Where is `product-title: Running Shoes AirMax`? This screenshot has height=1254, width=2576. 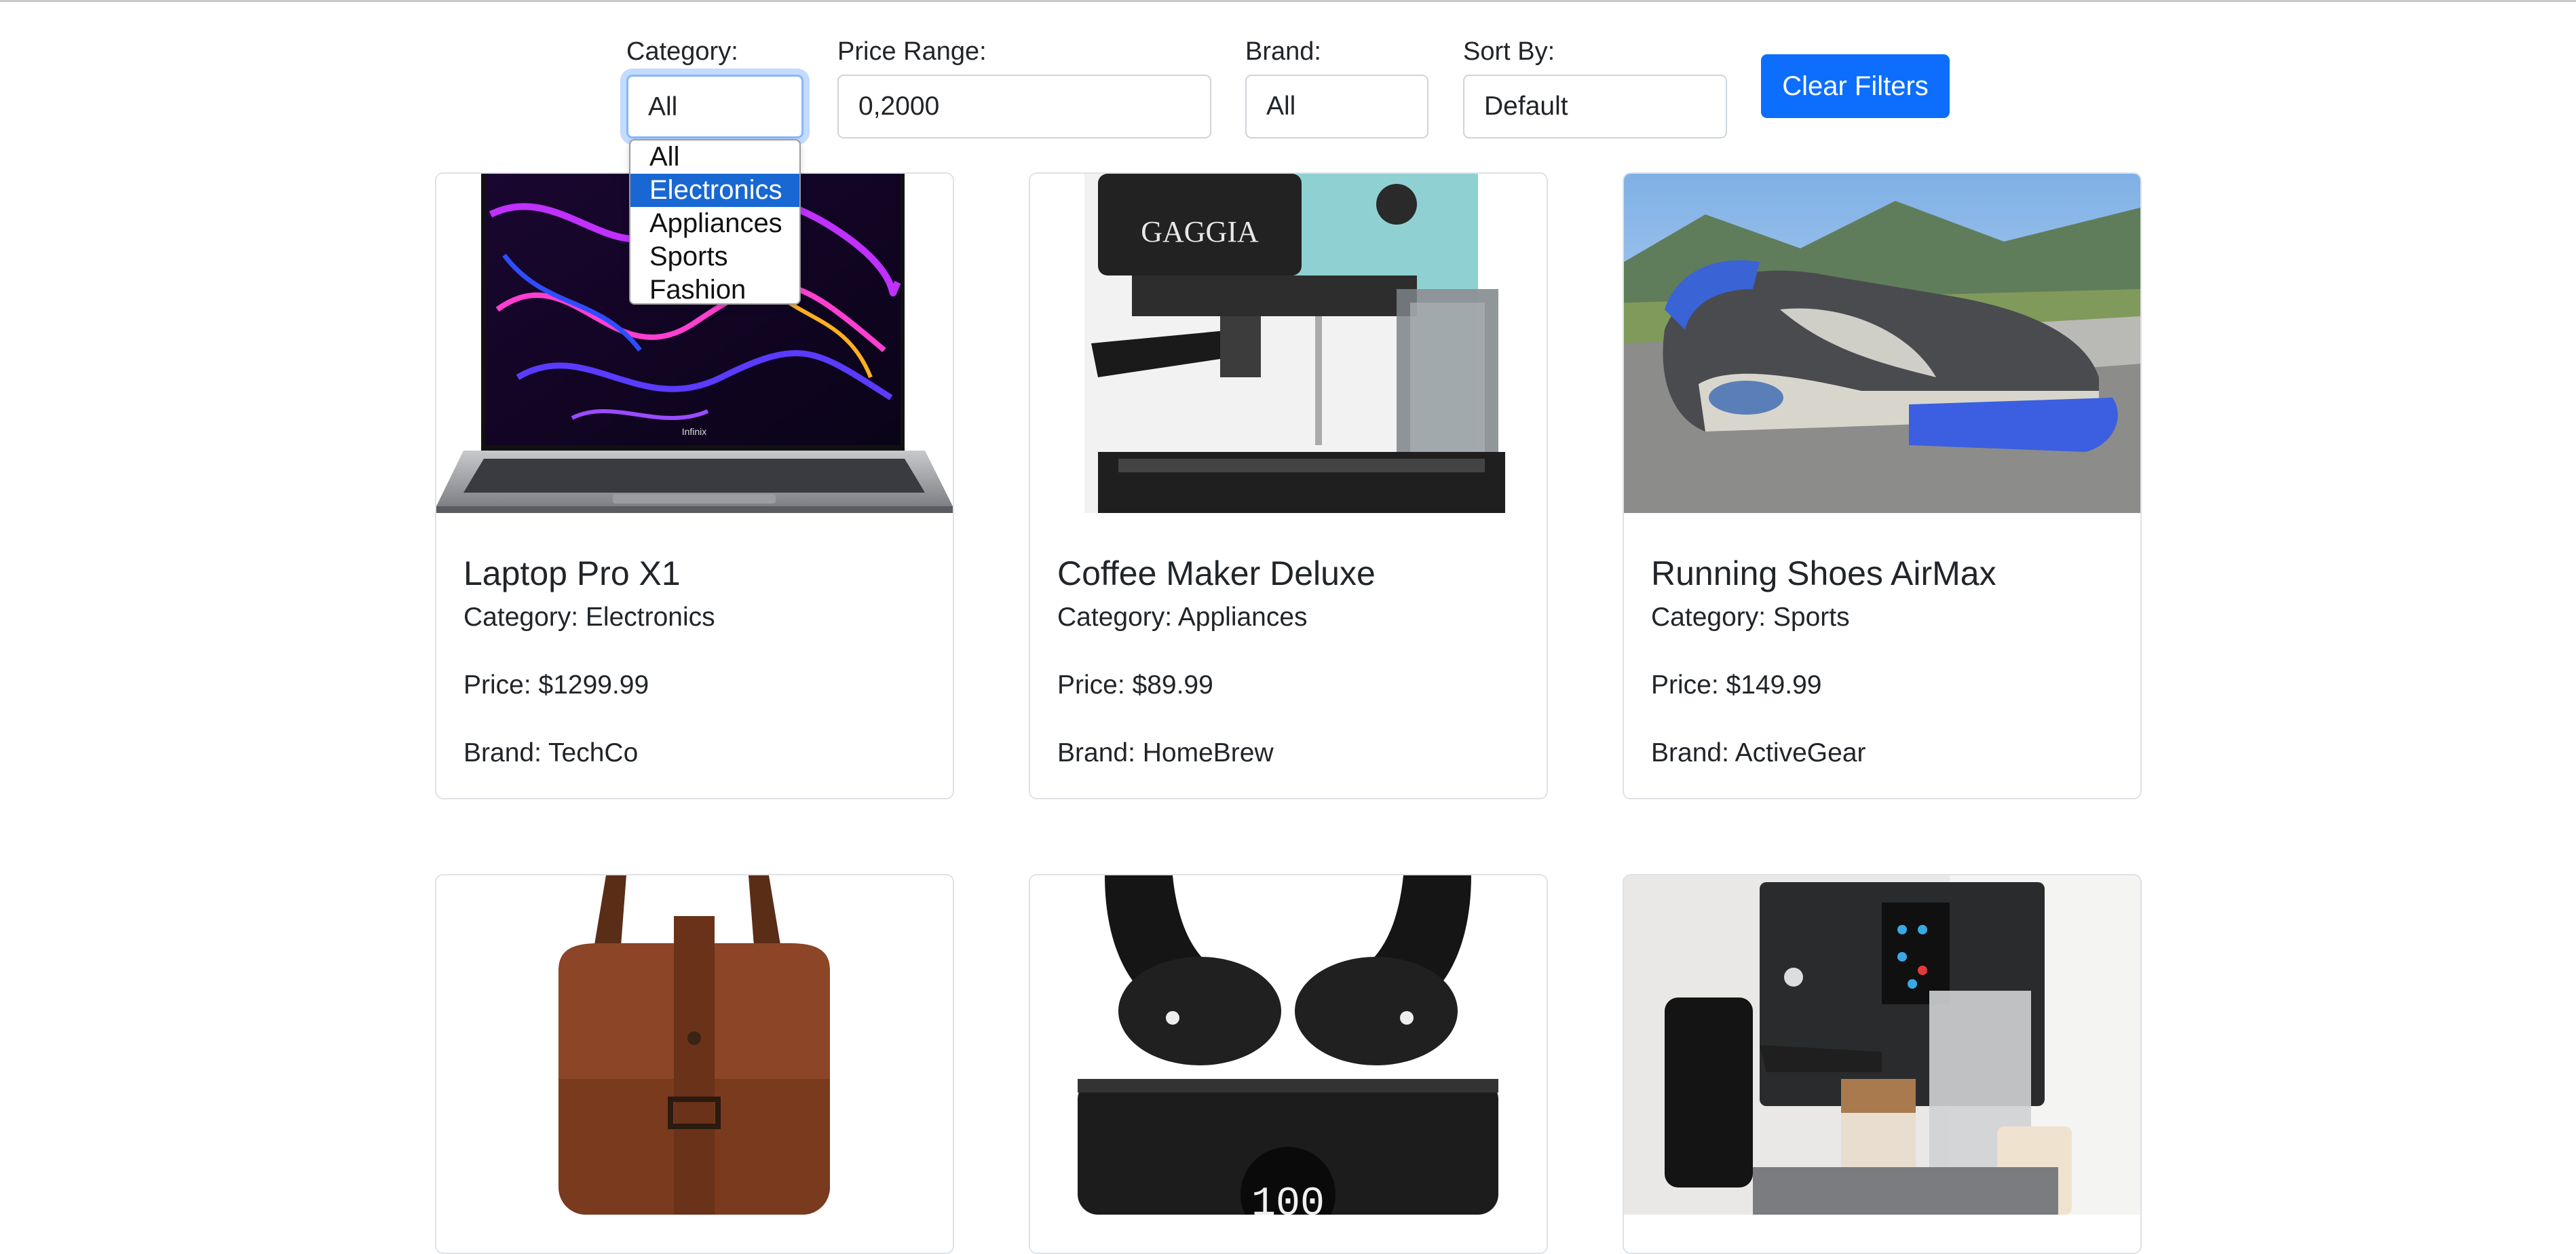 product-title: Running Shoes AirMax is located at coordinates (1823, 573).